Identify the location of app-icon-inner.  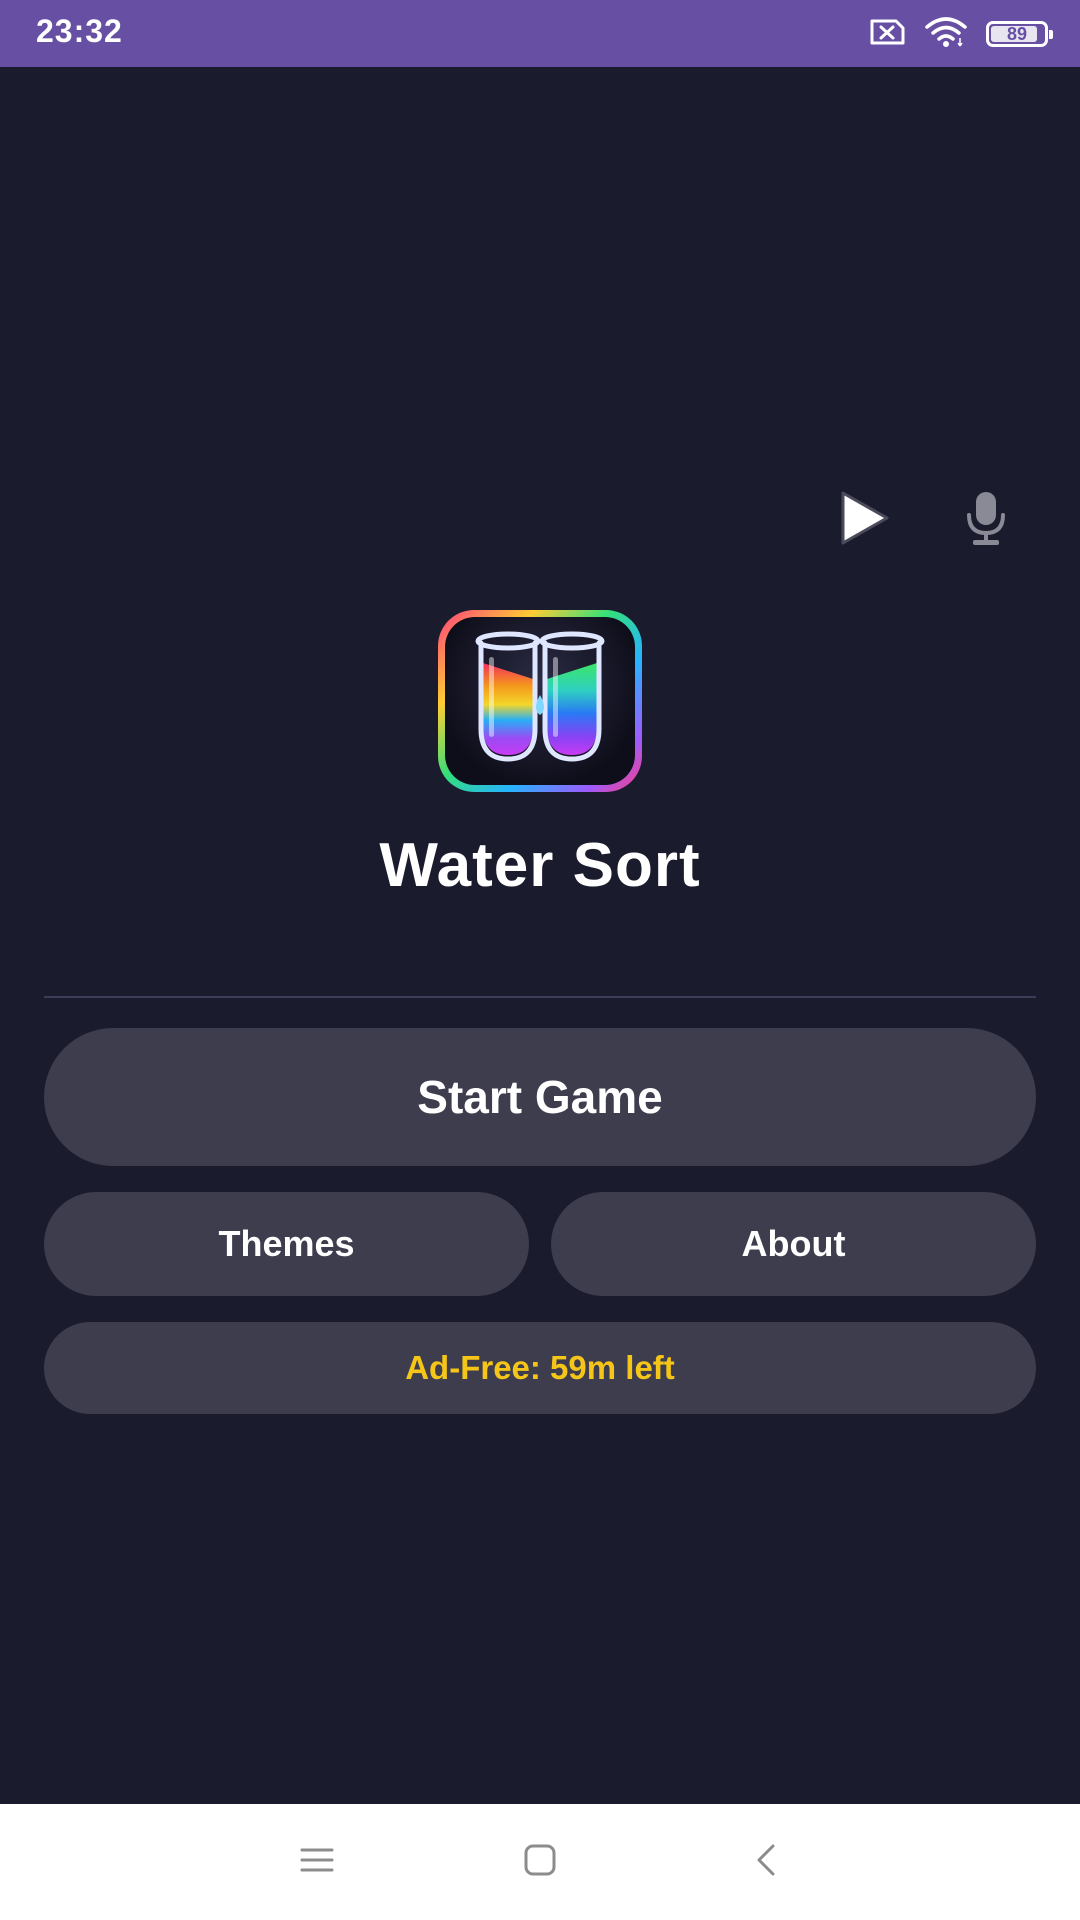
(540, 701).